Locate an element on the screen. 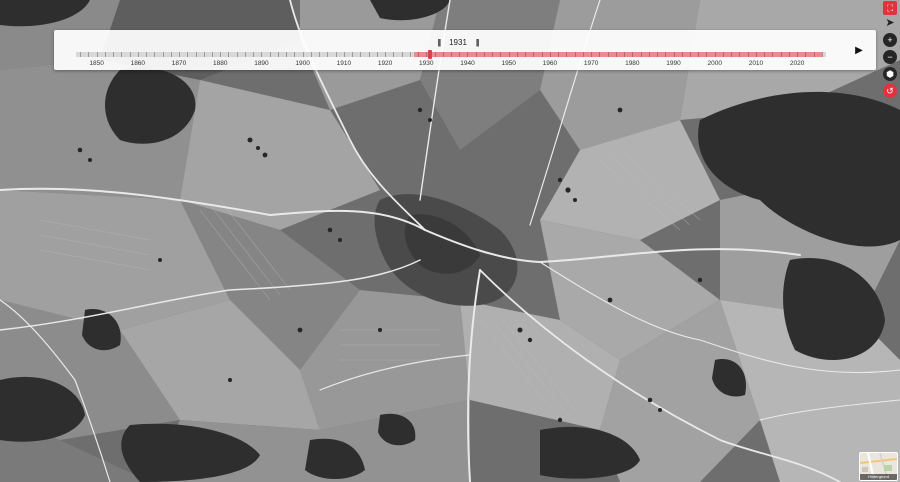  timeline-year-label: 1910 is located at coordinates (344, 63).